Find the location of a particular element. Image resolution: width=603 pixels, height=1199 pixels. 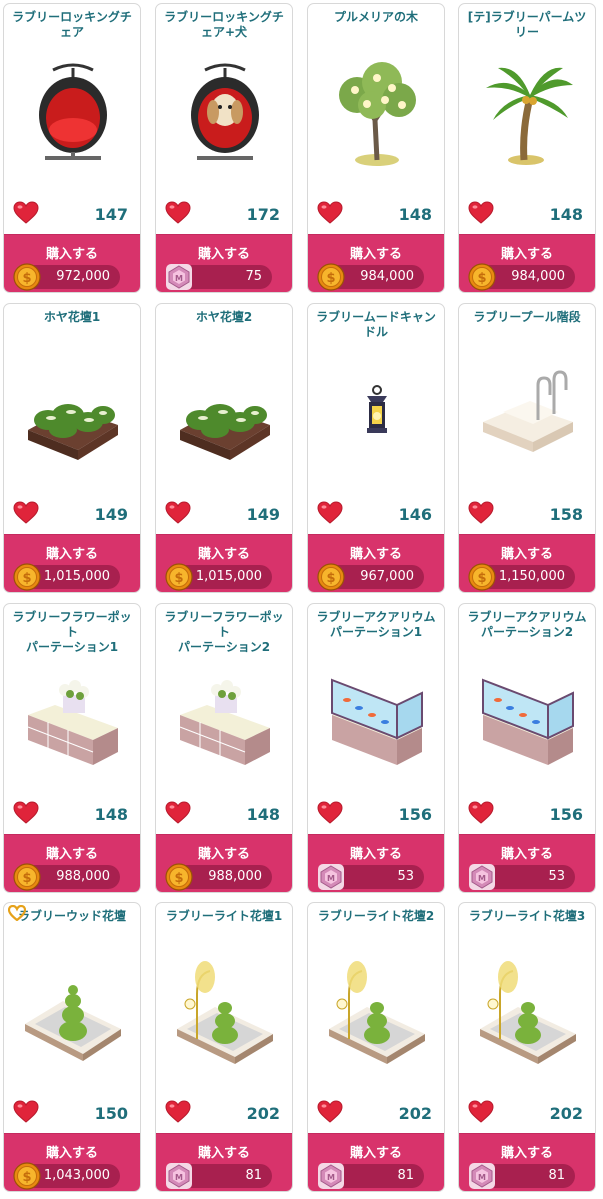

price-value: 972,000 is located at coordinates (83, 276).